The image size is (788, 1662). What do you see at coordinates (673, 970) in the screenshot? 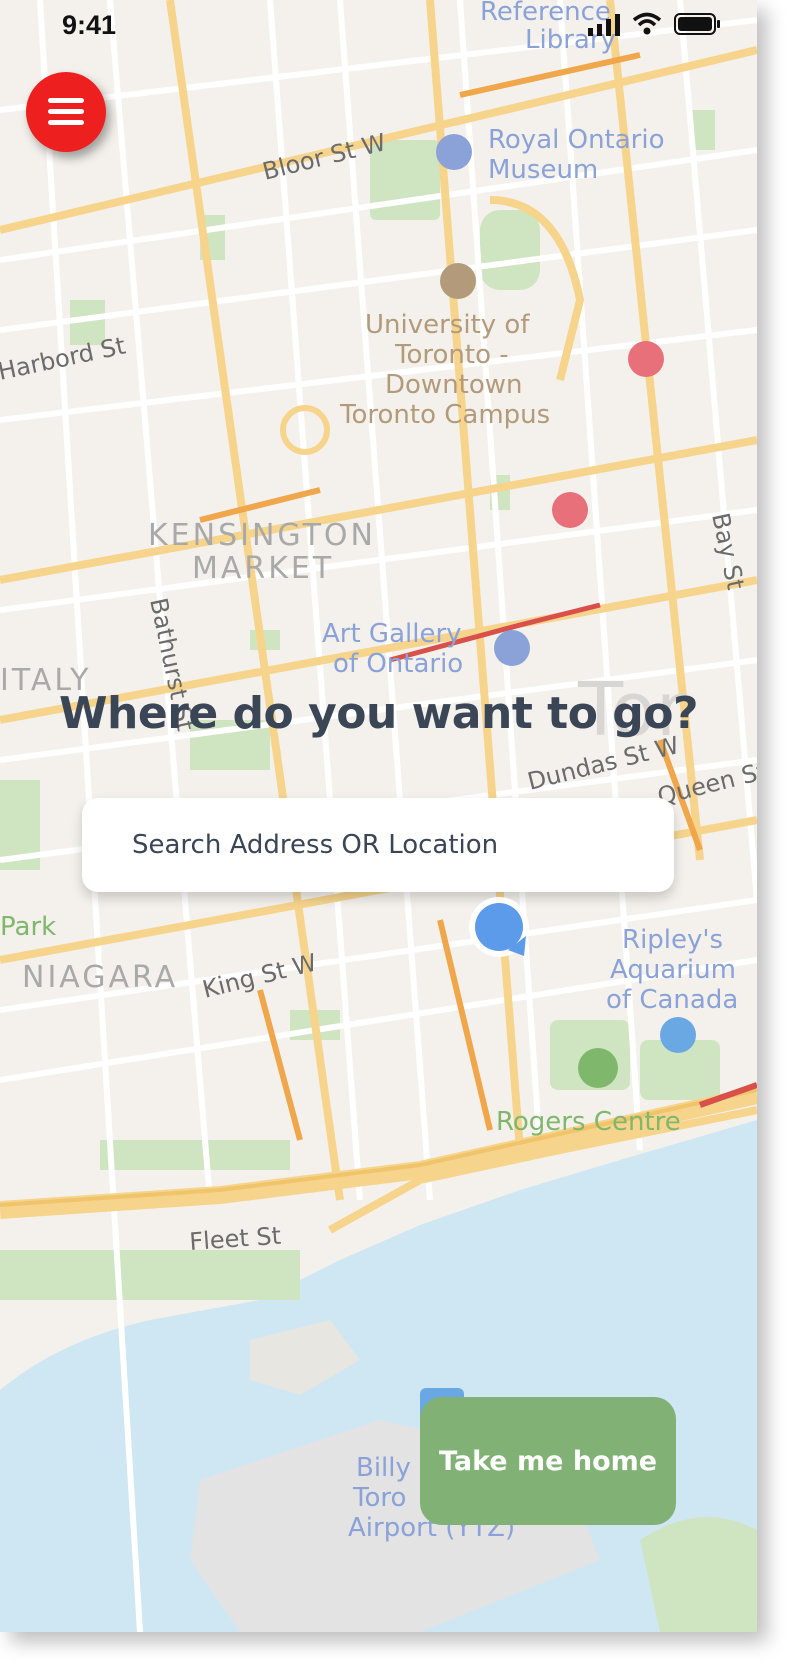
I see `place-label: Aquarium` at bounding box center [673, 970].